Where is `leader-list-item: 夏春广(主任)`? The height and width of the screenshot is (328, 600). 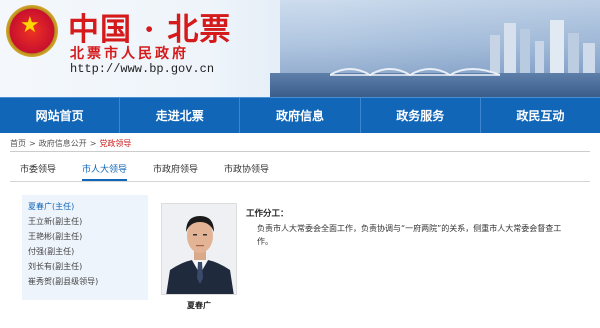 leader-list-item: 夏春广(主任) is located at coordinates (85, 206).